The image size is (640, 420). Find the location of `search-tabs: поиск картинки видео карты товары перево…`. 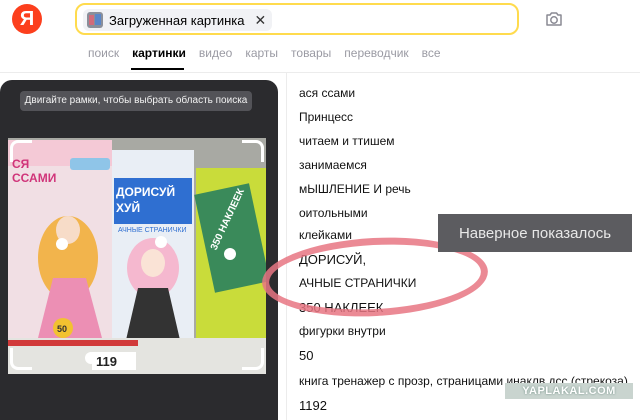

search-tabs: поиск картинки видео карты товары перево… is located at coordinates (264, 53).